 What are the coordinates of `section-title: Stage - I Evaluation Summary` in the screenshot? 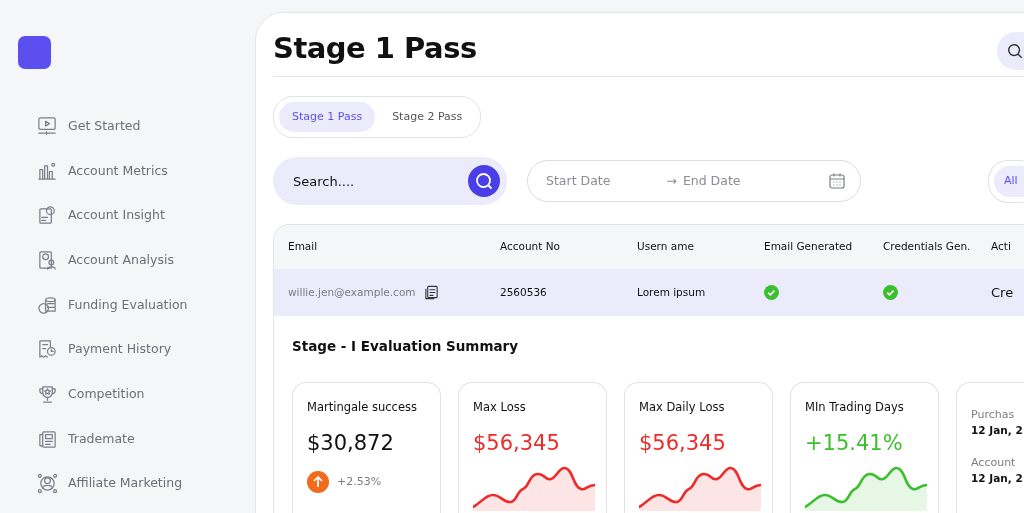 It's located at (405, 347).